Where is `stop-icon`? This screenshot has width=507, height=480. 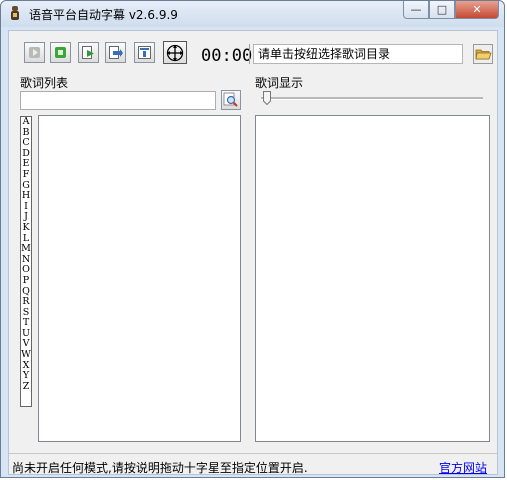 stop-icon is located at coordinates (60, 52).